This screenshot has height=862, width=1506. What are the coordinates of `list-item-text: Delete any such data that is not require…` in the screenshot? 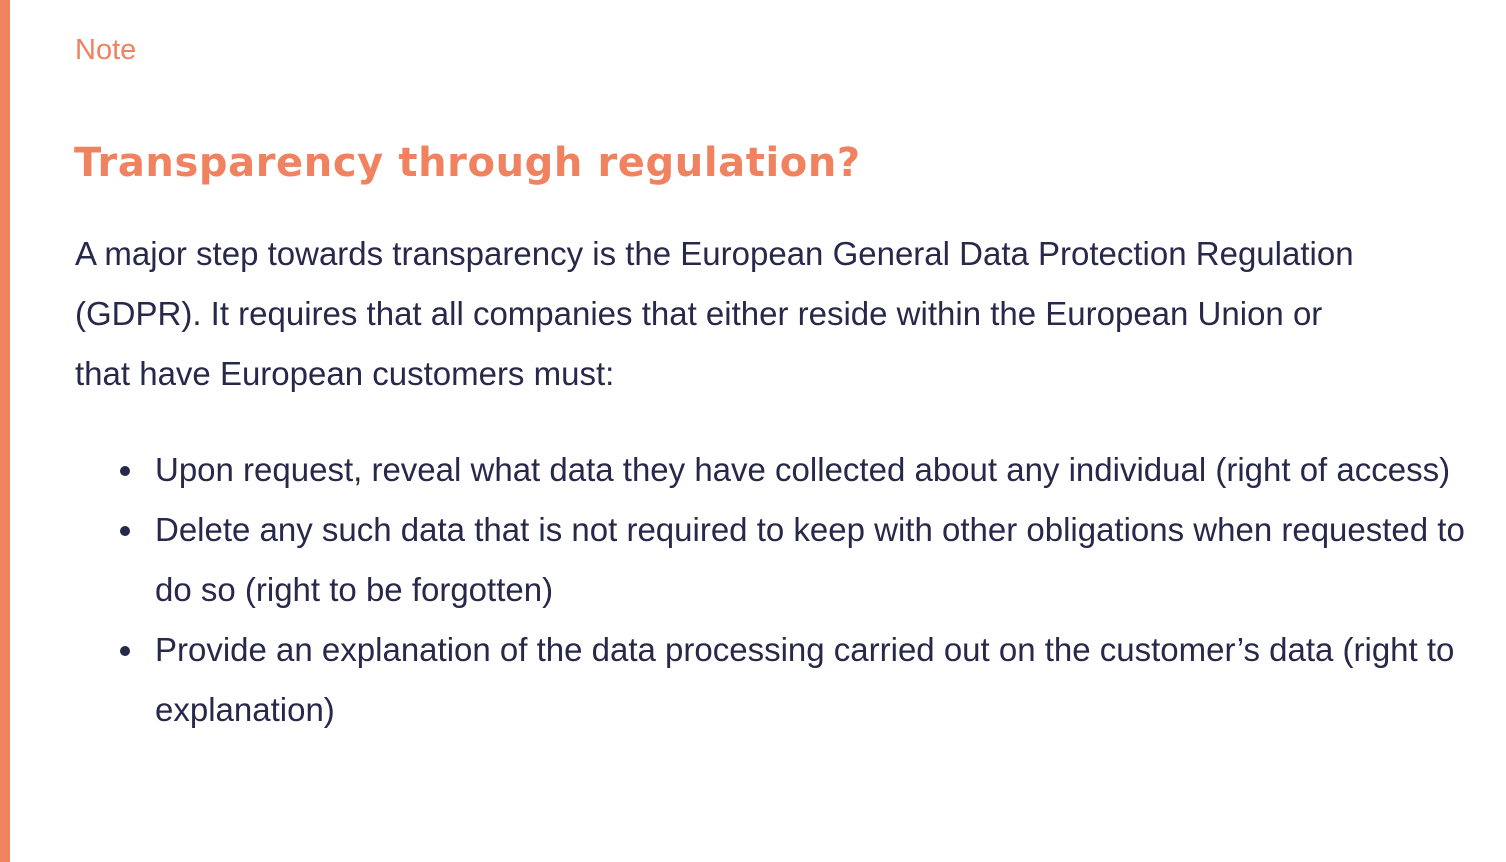 It's located at (810, 559).